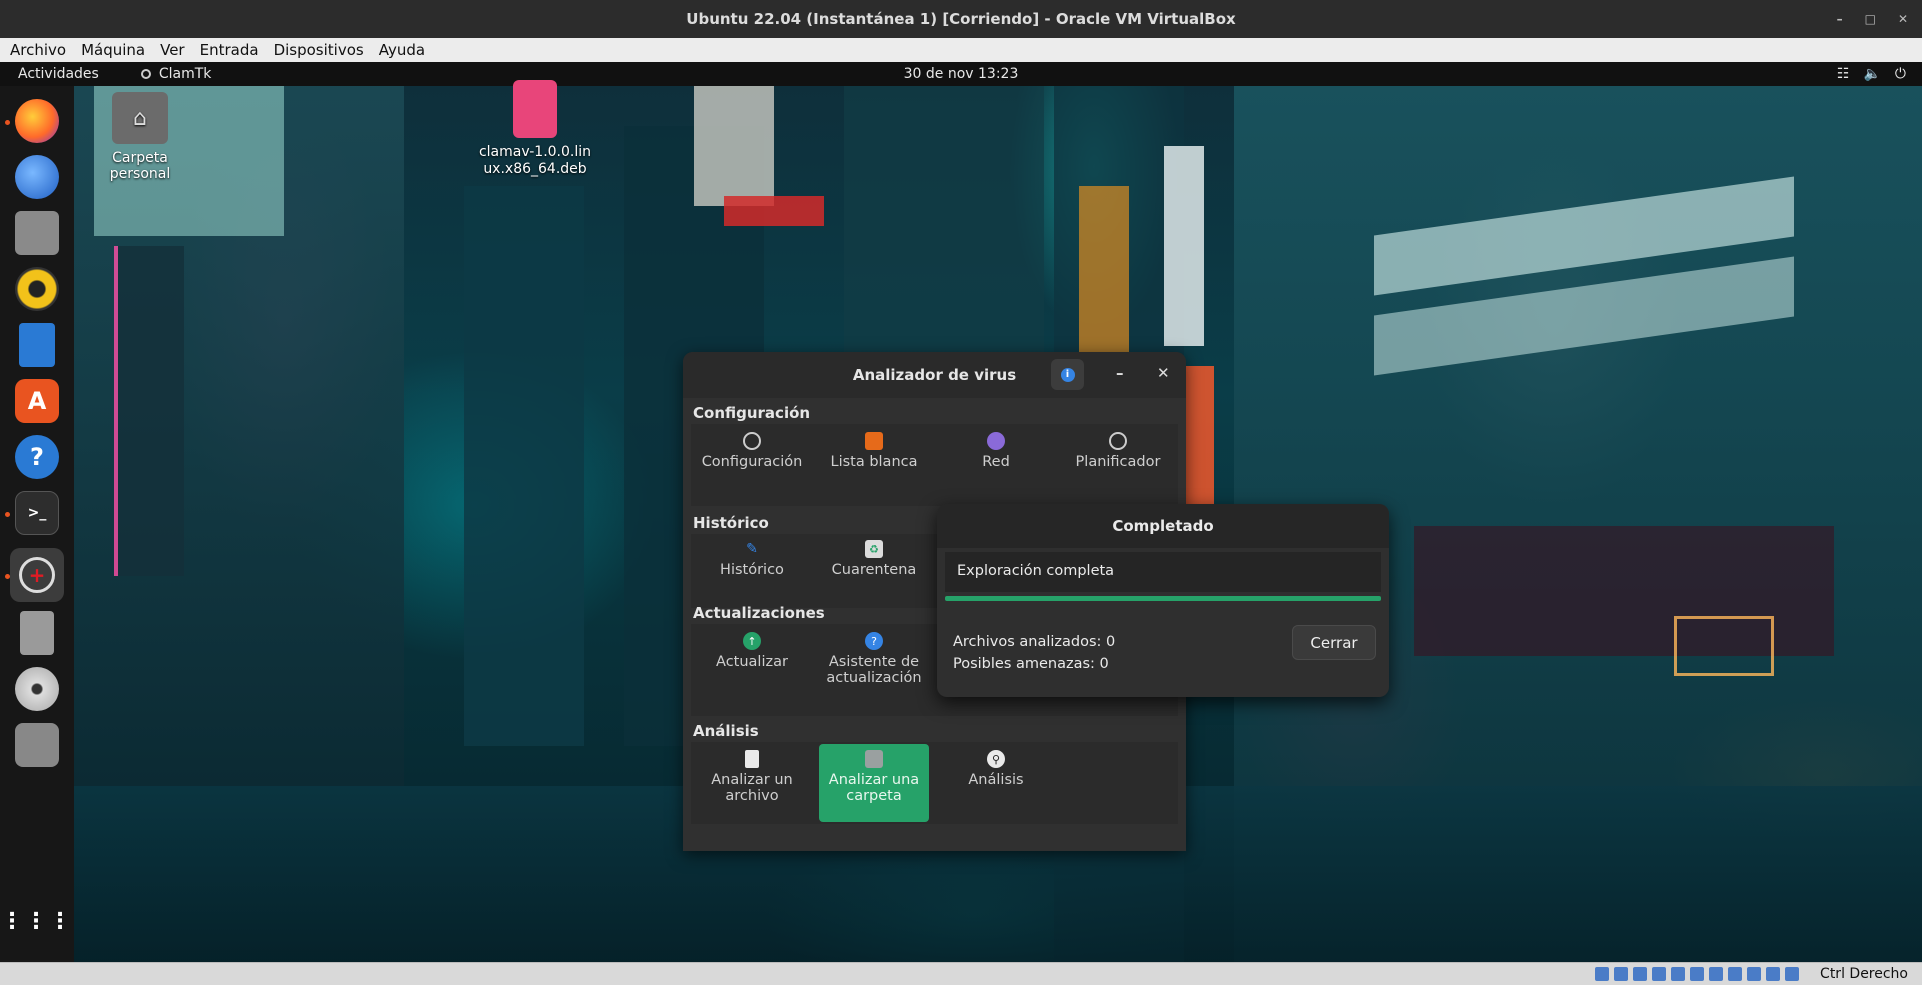 Image resolution: width=1922 pixels, height=985 pixels. Describe the element at coordinates (1864, 974) in the screenshot. I see `host-key-label: Ctrl Derecho` at that location.